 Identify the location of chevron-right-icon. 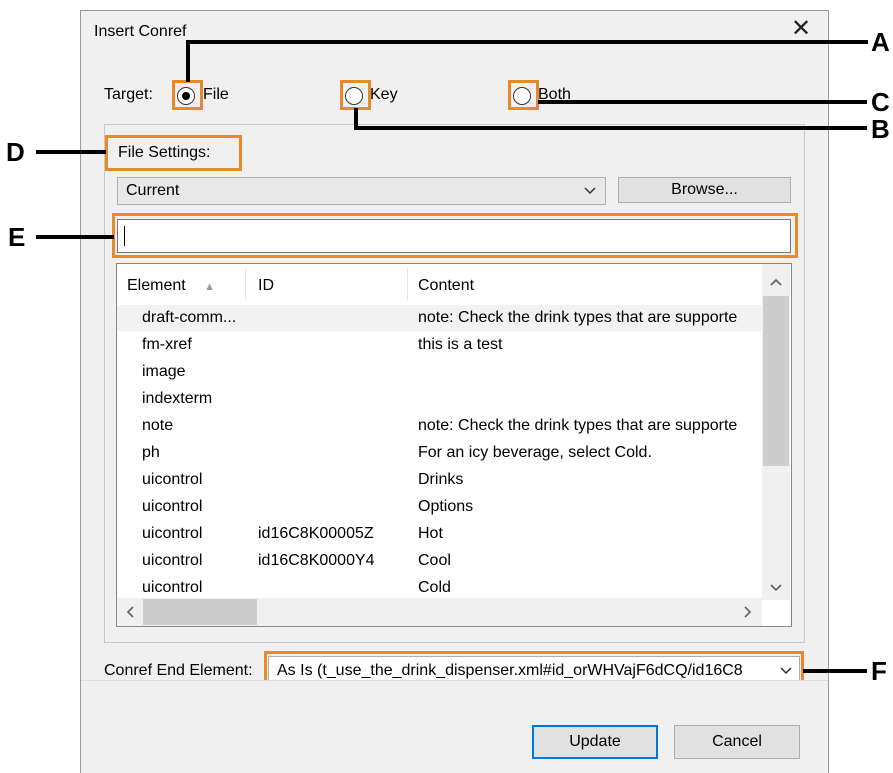
(748, 614).